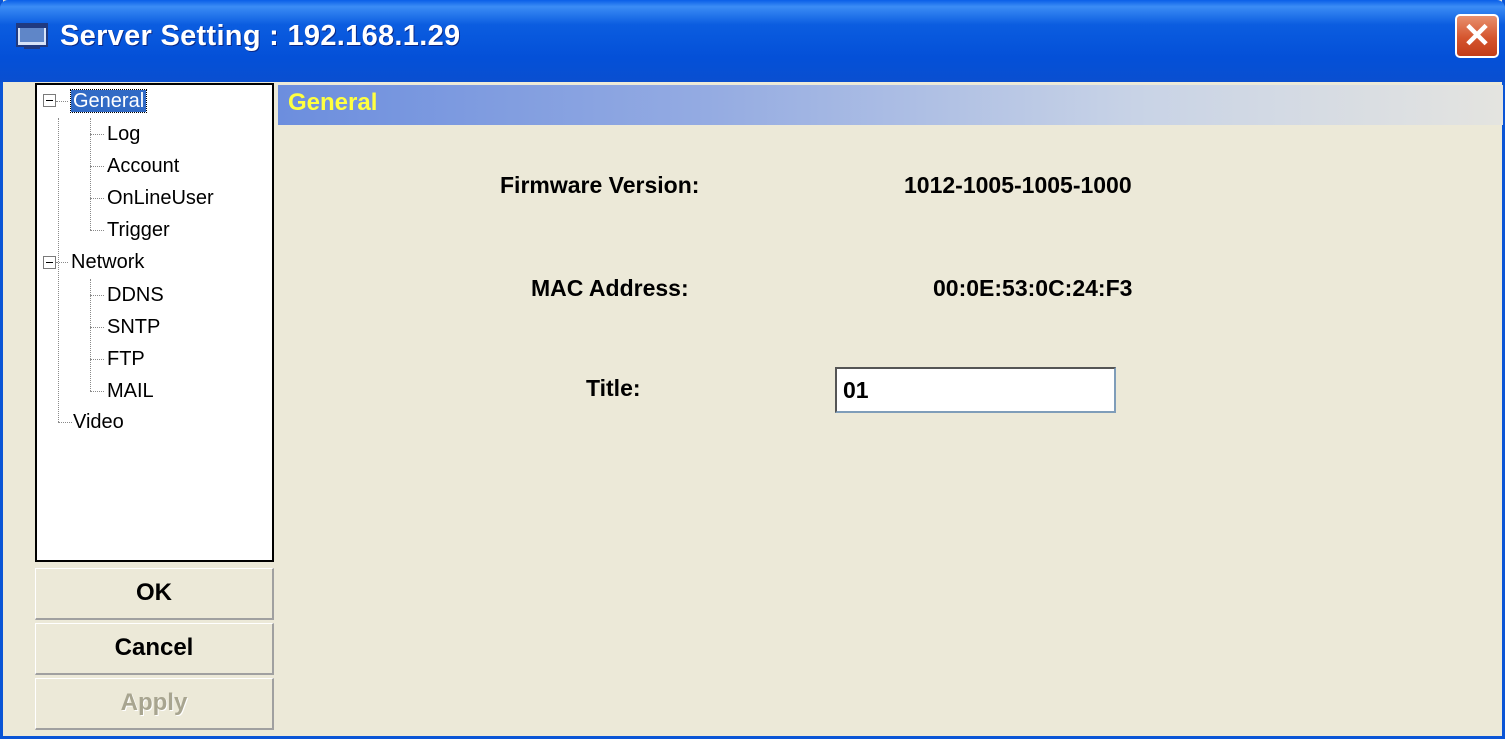  What do you see at coordinates (143, 166) in the screenshot?
I see `tree-item-account: Account` at bounding box center [143, 166].